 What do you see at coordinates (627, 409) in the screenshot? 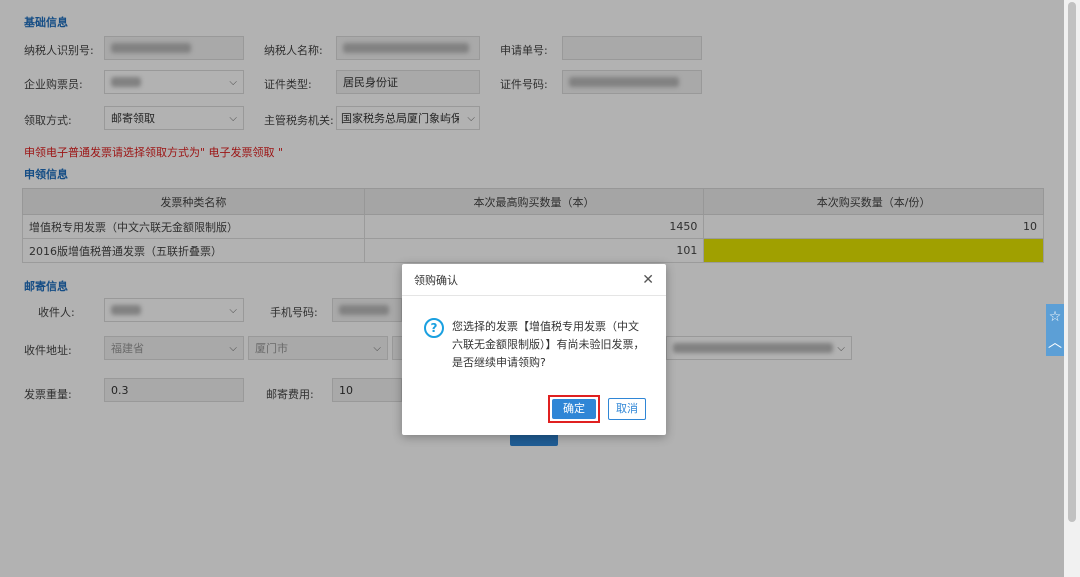
I see `cancel-button: 取消` at bounding box center [627, 409].